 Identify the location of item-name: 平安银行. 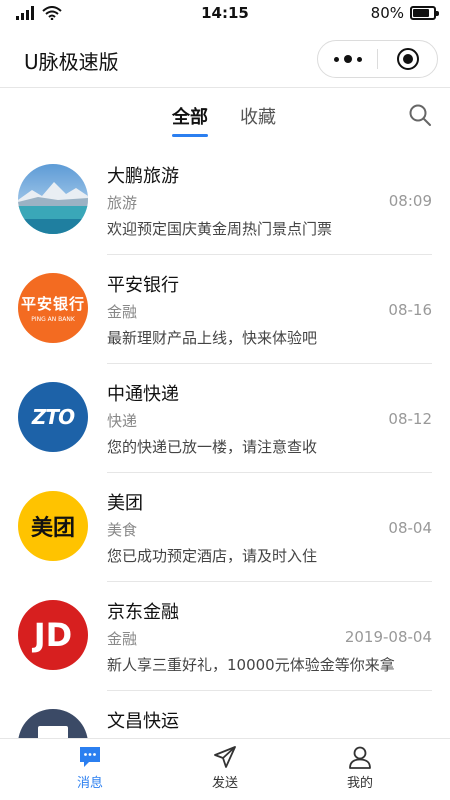
(143, 285).